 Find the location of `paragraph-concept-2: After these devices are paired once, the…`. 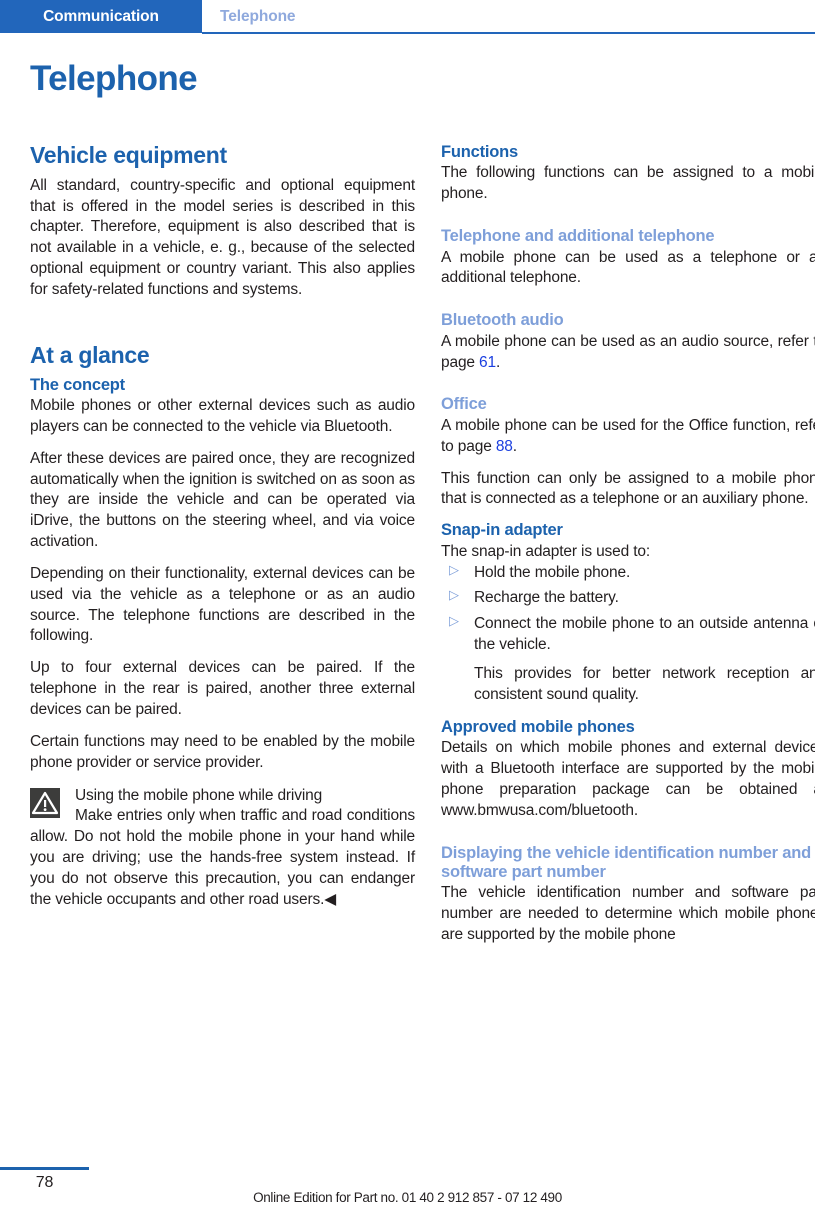

paragraph-concept-2: After these devices are paired once, the… is located at coordinates (222, 500).